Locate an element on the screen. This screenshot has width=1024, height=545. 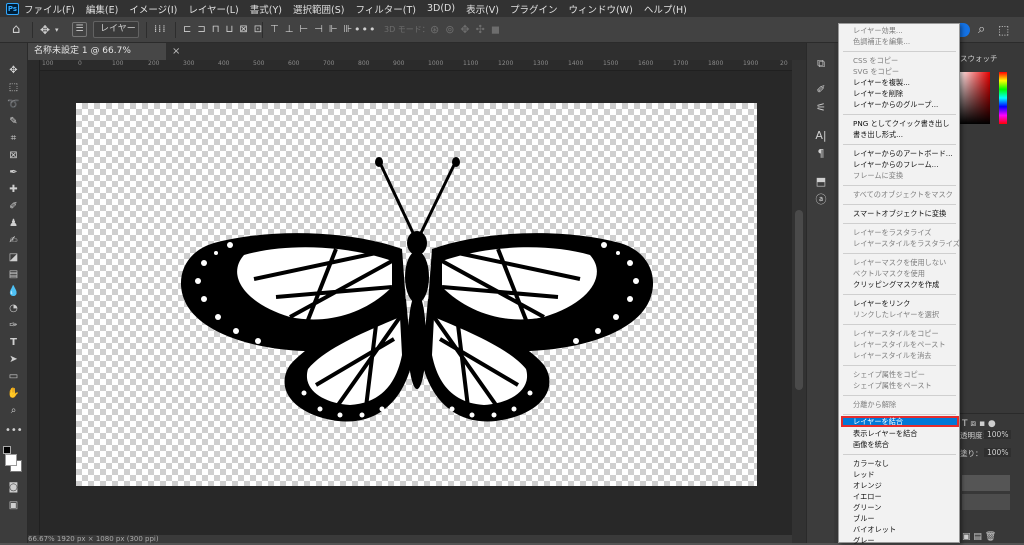
opacity-field: 100% is located at coordinates (998, 434).